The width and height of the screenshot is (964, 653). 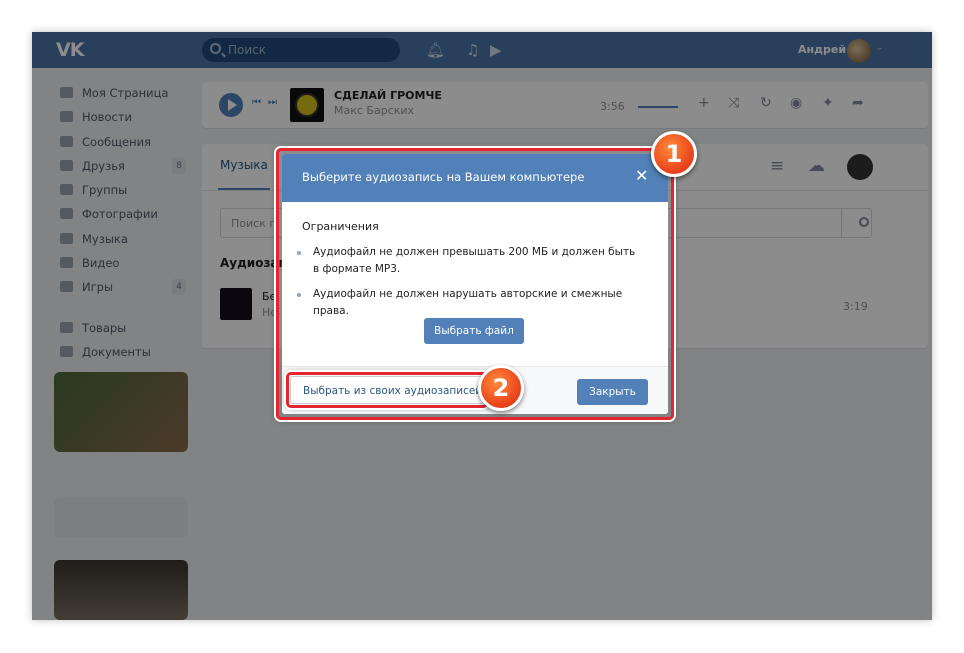 What do you see at coordinates (674, 154) in the screenshot?
I see `step-1-marker: 1` at bounding box center [674, 154].